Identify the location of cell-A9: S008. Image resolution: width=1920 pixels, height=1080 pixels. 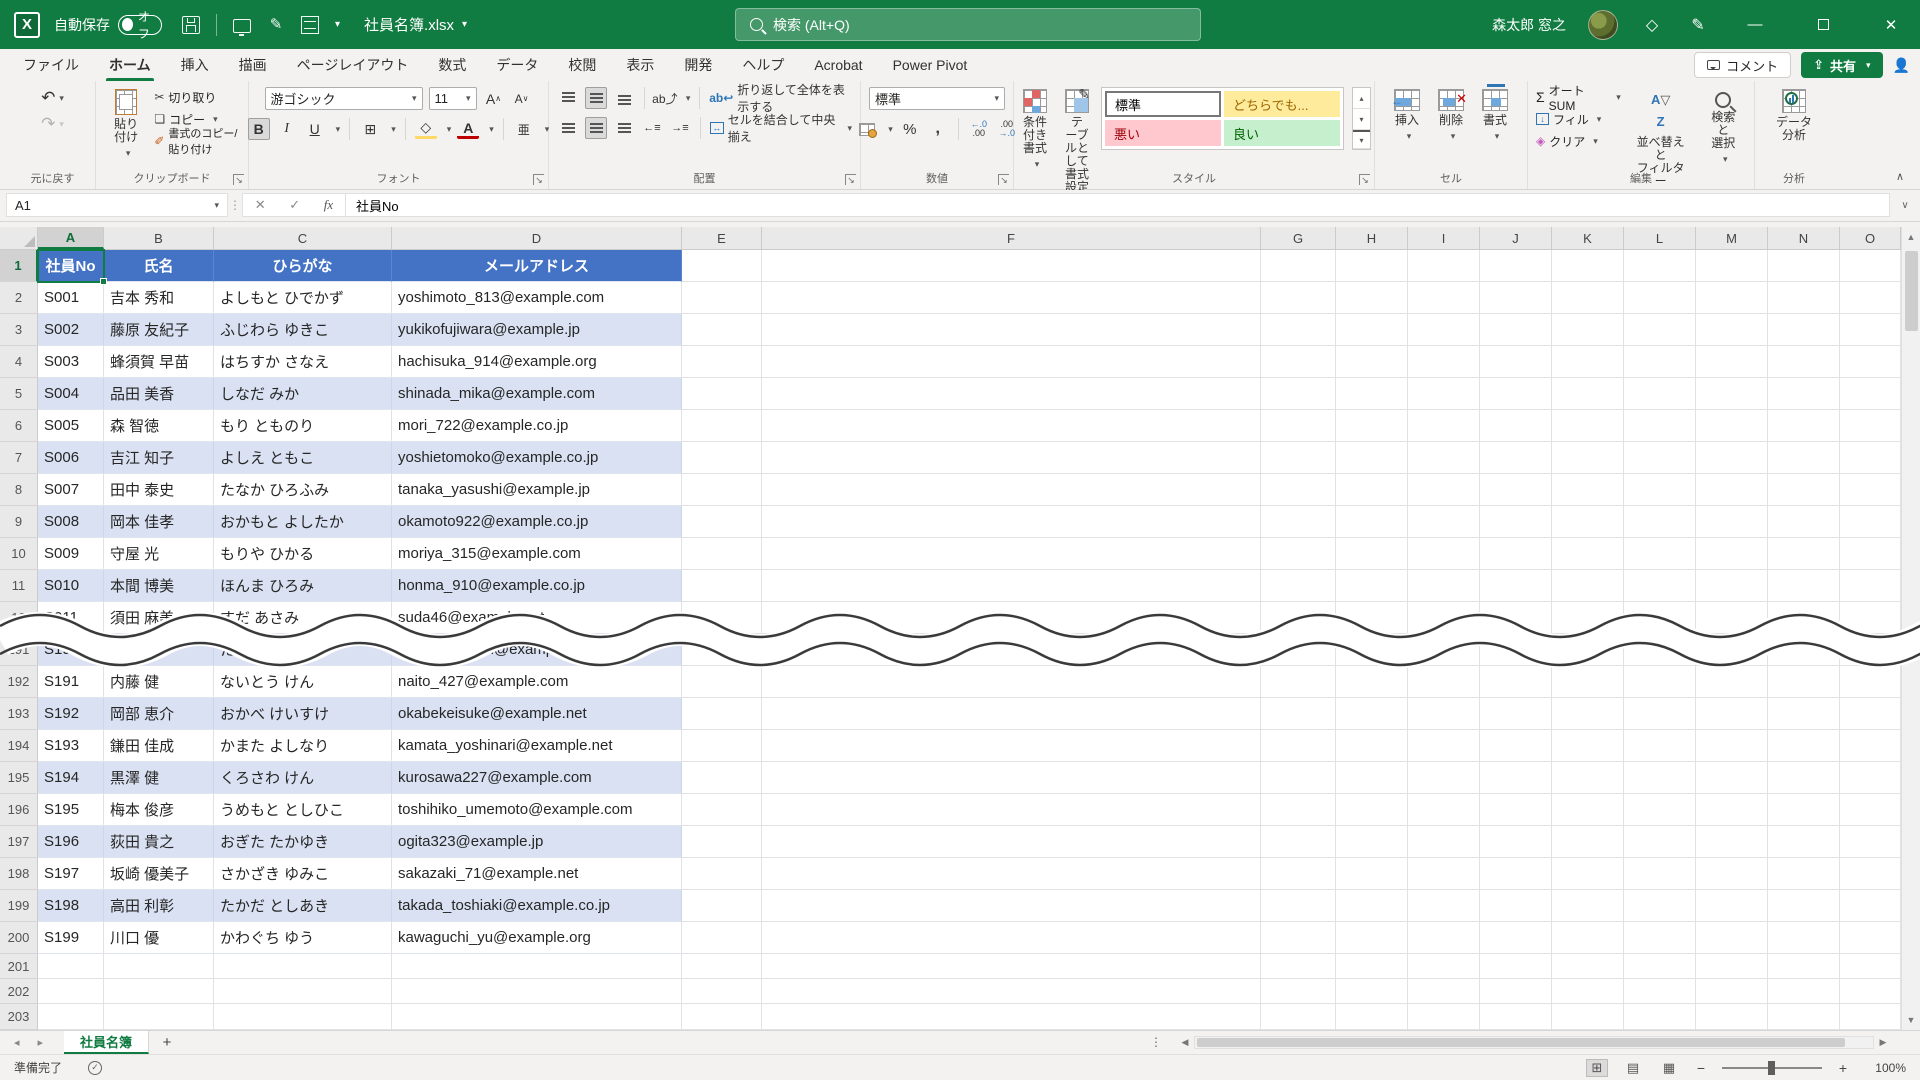
(71, 522).